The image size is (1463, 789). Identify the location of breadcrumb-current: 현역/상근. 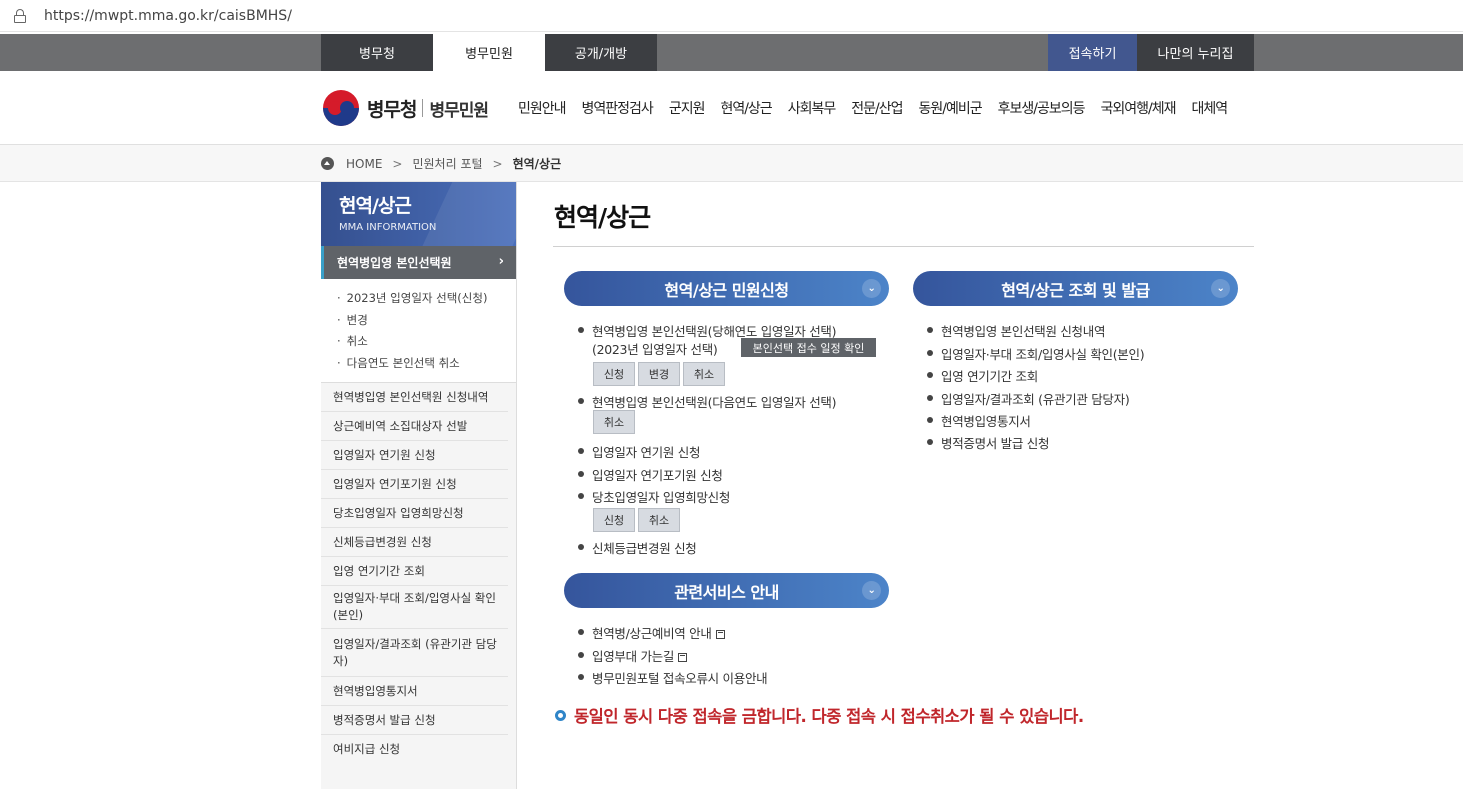
(537, 164).